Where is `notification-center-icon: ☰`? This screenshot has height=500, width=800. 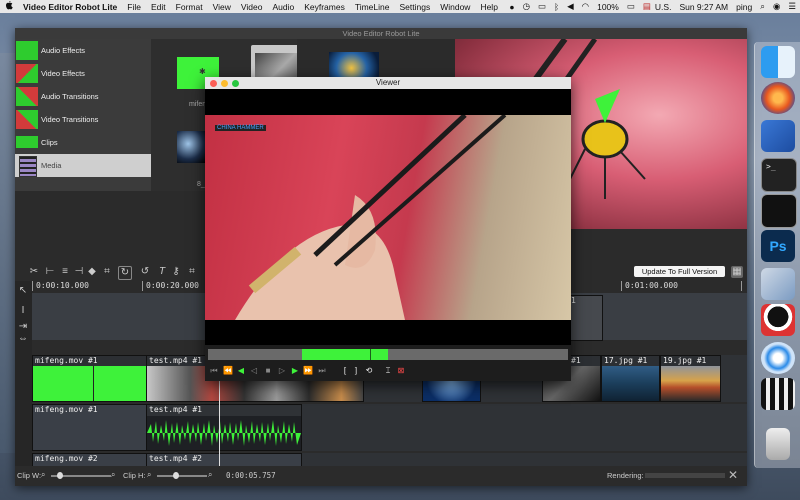
notification-center-icon: ☰ is located at coordinates (792, 6).